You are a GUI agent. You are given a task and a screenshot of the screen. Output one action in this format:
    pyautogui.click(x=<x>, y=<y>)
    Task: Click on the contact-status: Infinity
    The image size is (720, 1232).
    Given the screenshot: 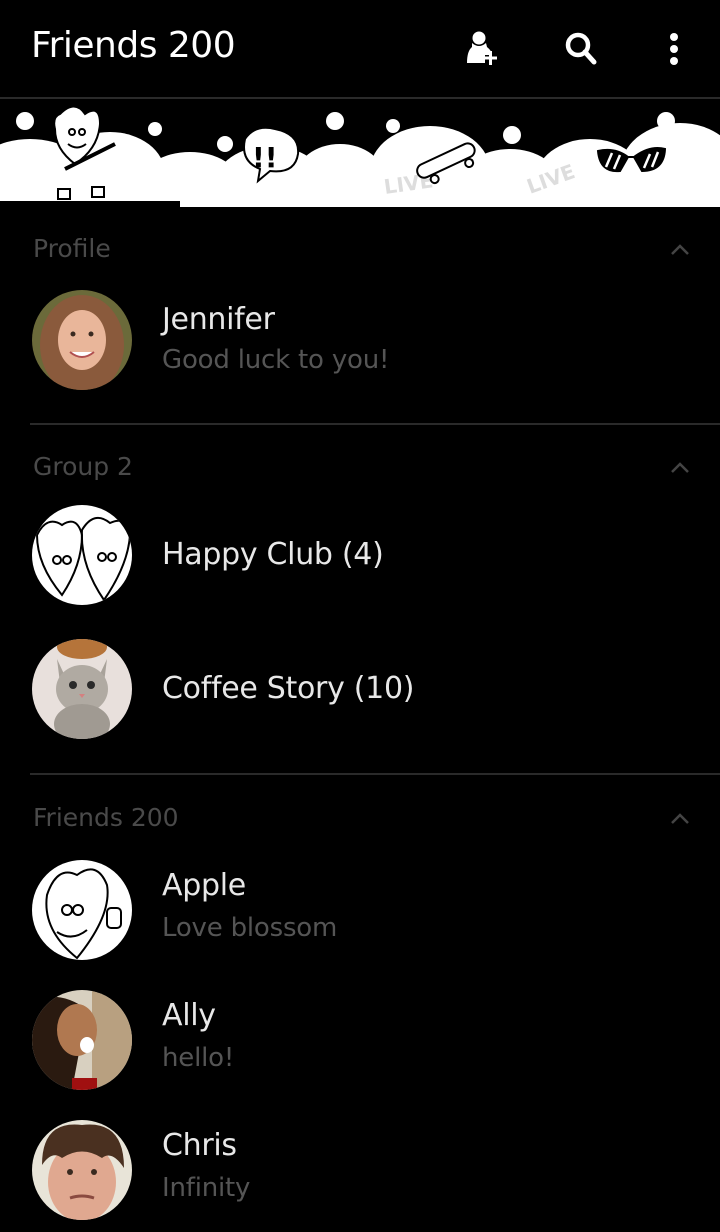 What is the action you would take?
    pyautogui.click(x=206, y=1188)
    